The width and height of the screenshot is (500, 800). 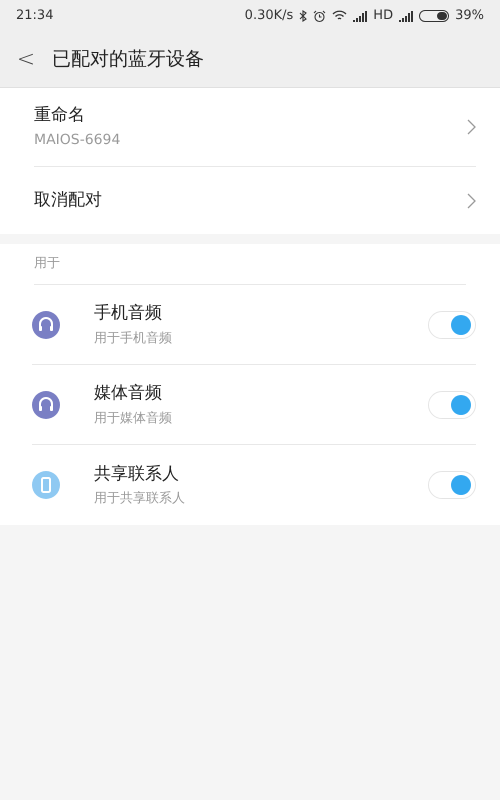 I want to click on item-title: 媒体音频, so click(x=128, y=393).